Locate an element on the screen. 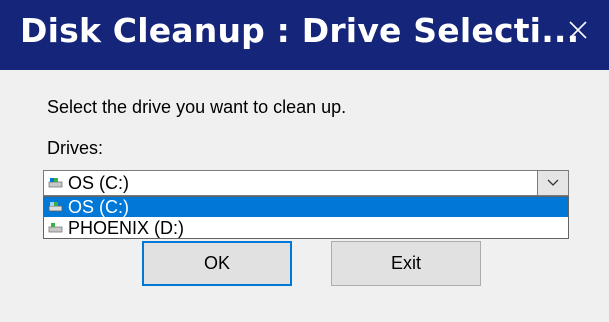 This screenshot has height=322, width=609. drive-option-label: PHOENIX (D:) is located at coordinates (126, 228).